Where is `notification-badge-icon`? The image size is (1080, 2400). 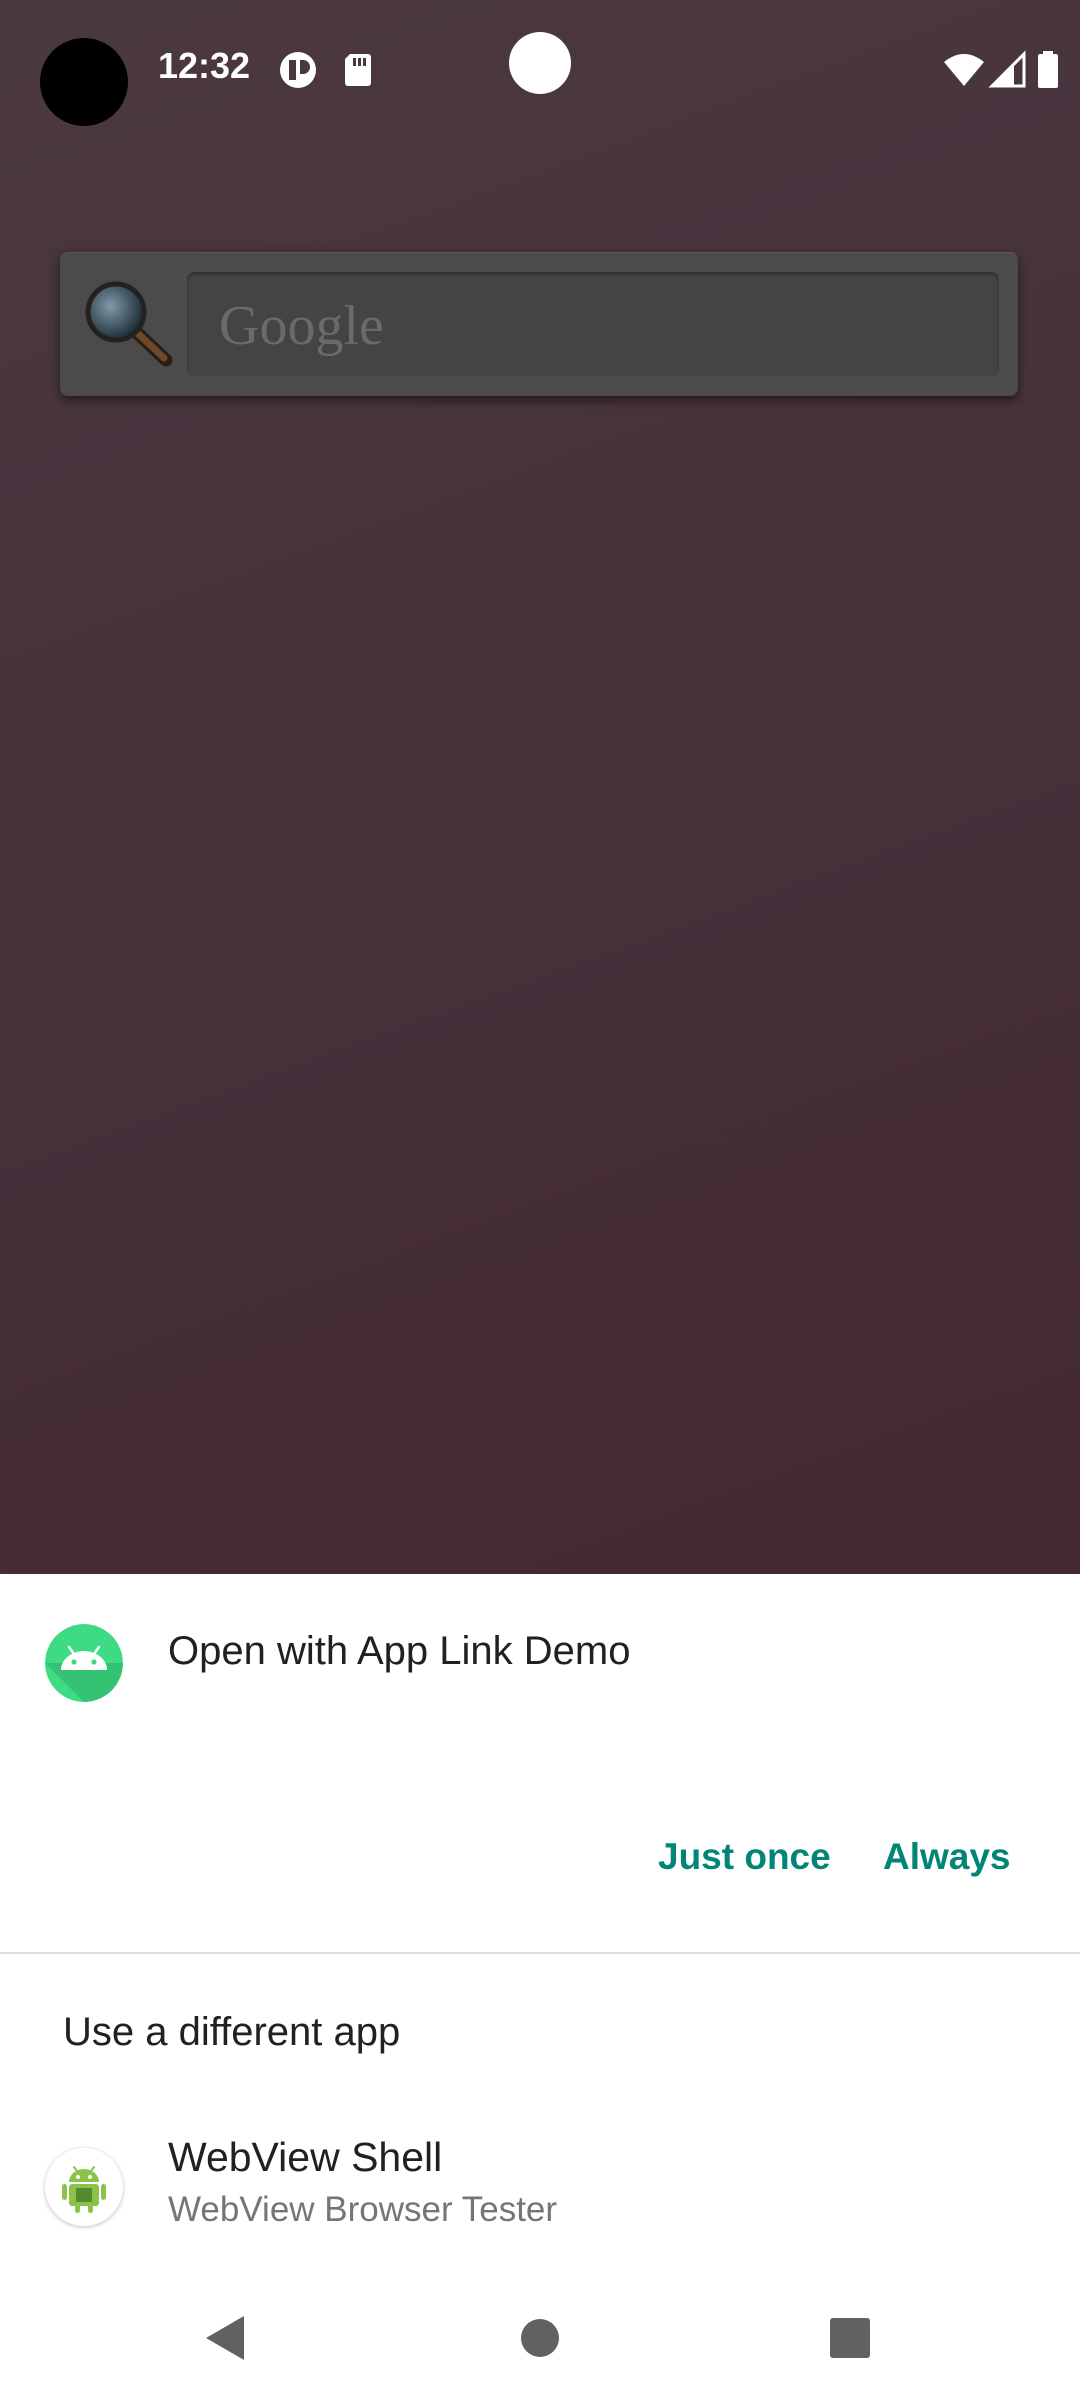 notification-badge-icon is located at coordinates (298, 70).